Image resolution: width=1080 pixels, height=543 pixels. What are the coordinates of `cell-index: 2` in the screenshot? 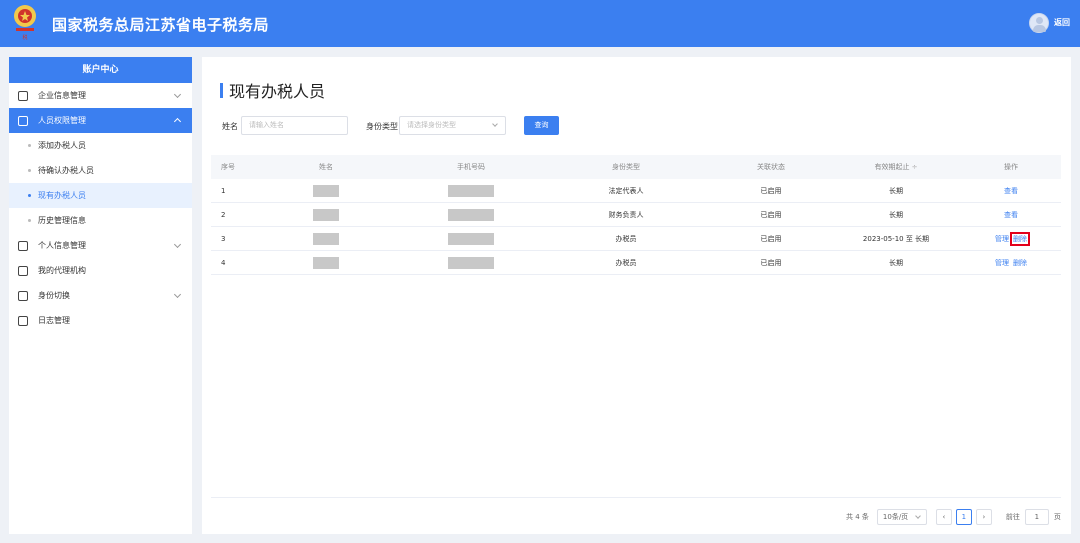 It's located at (223, 214).